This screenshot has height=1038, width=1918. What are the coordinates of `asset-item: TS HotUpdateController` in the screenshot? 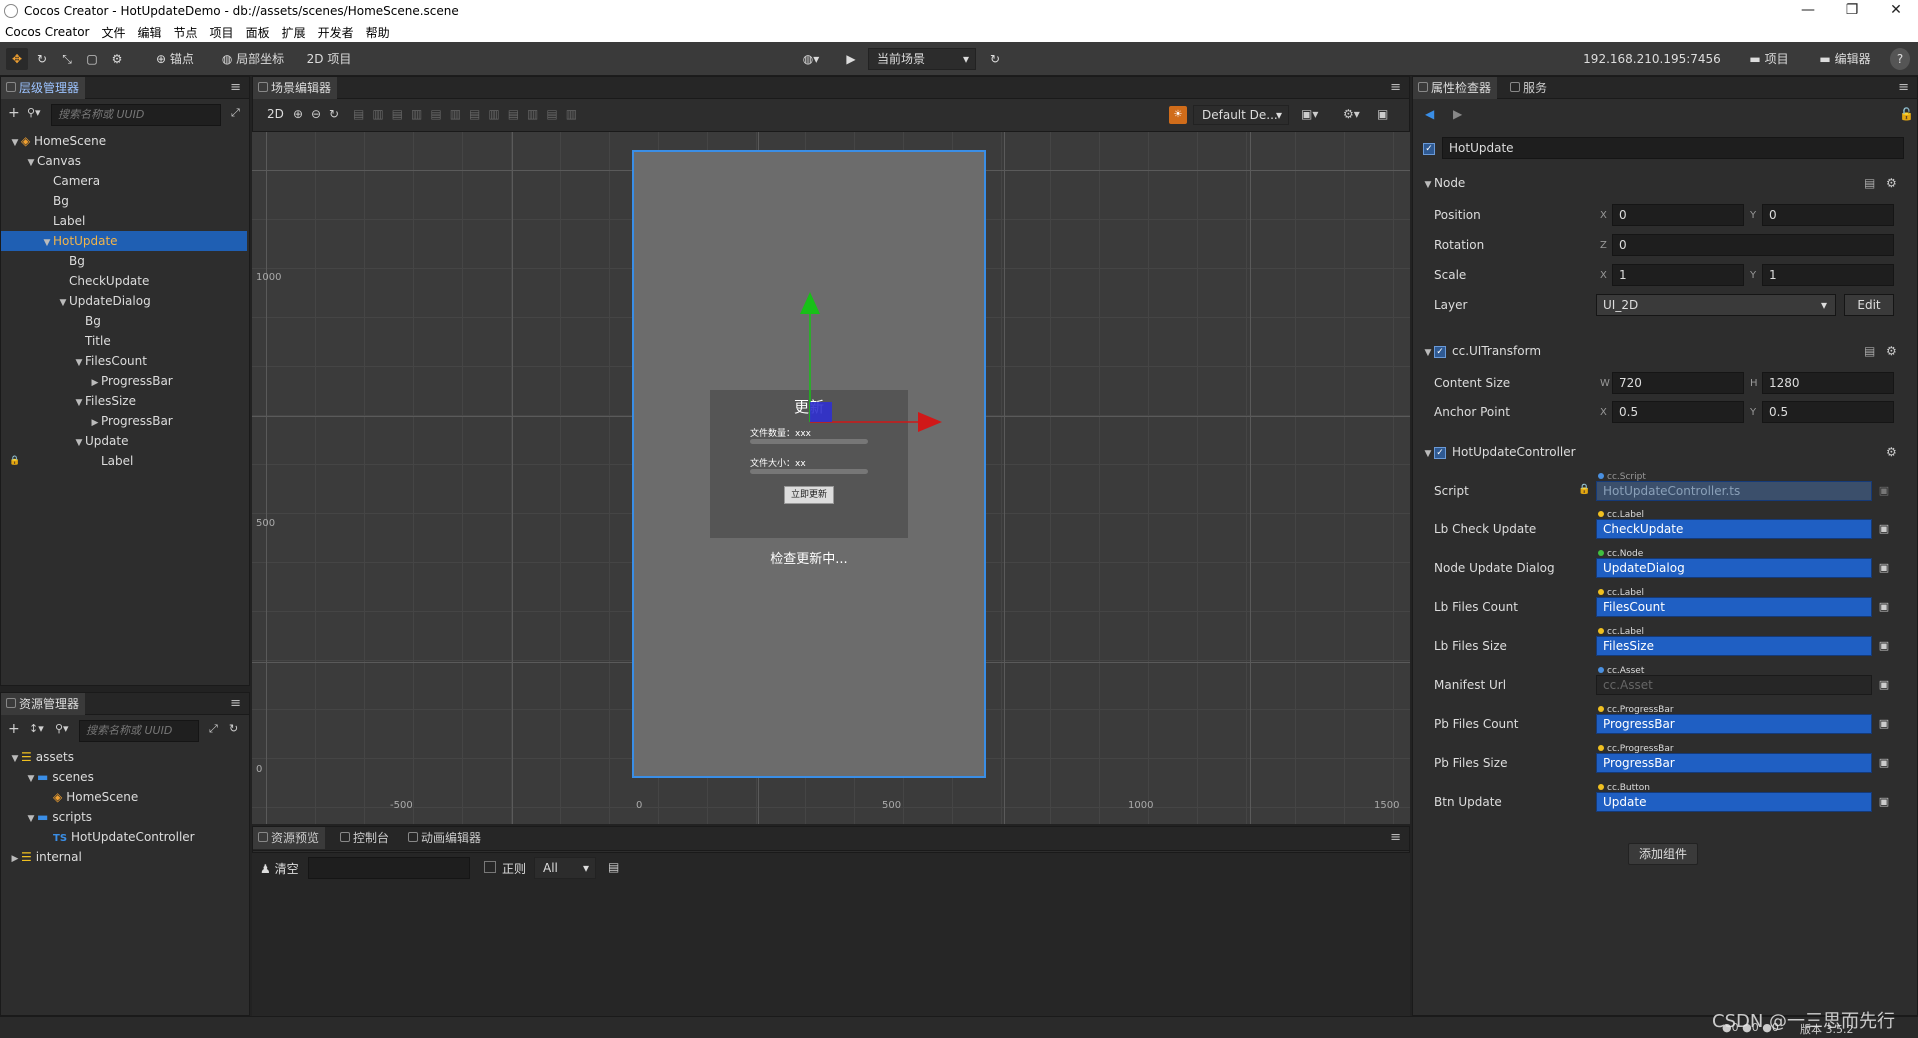 It's located at (124, 837).